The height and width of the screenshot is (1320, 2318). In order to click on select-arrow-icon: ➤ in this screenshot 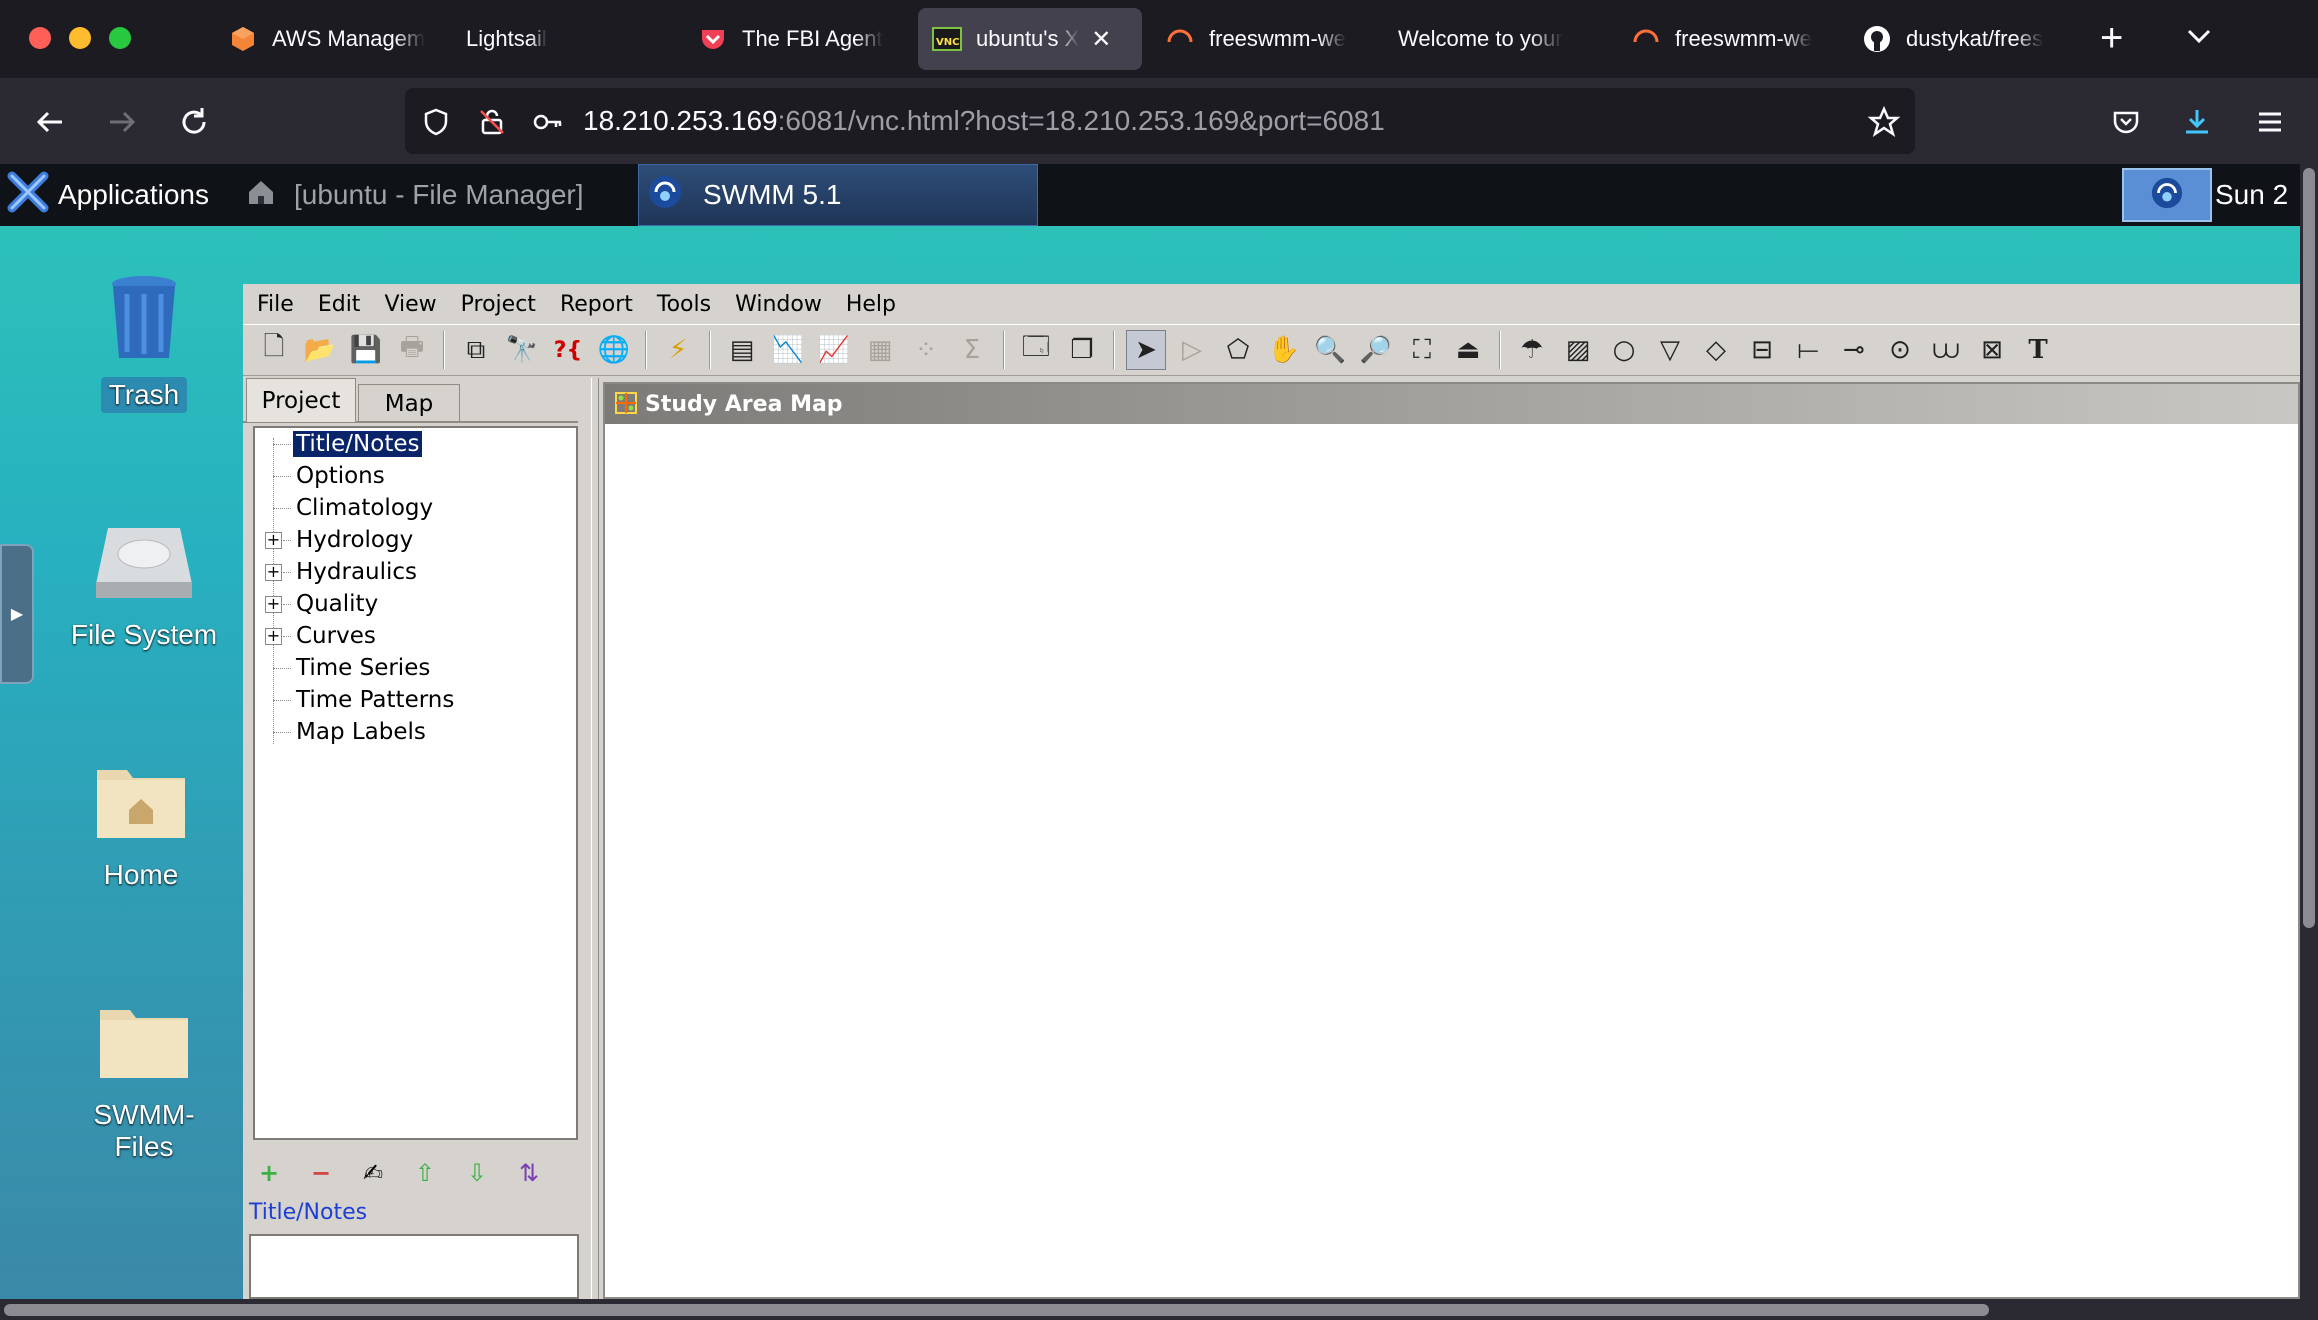, I will do `click(1146, 350)`.